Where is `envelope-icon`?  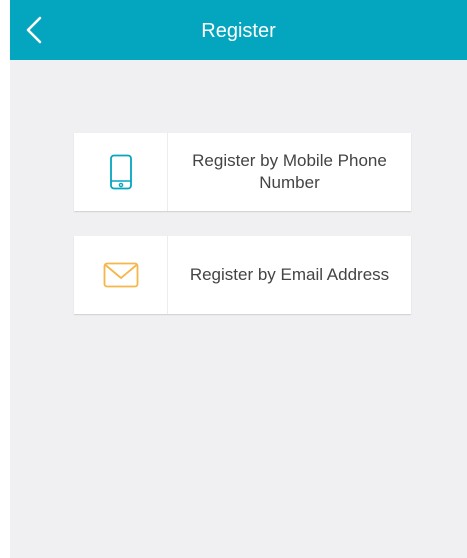
envelope-icon is located at coordinates (120, 275).